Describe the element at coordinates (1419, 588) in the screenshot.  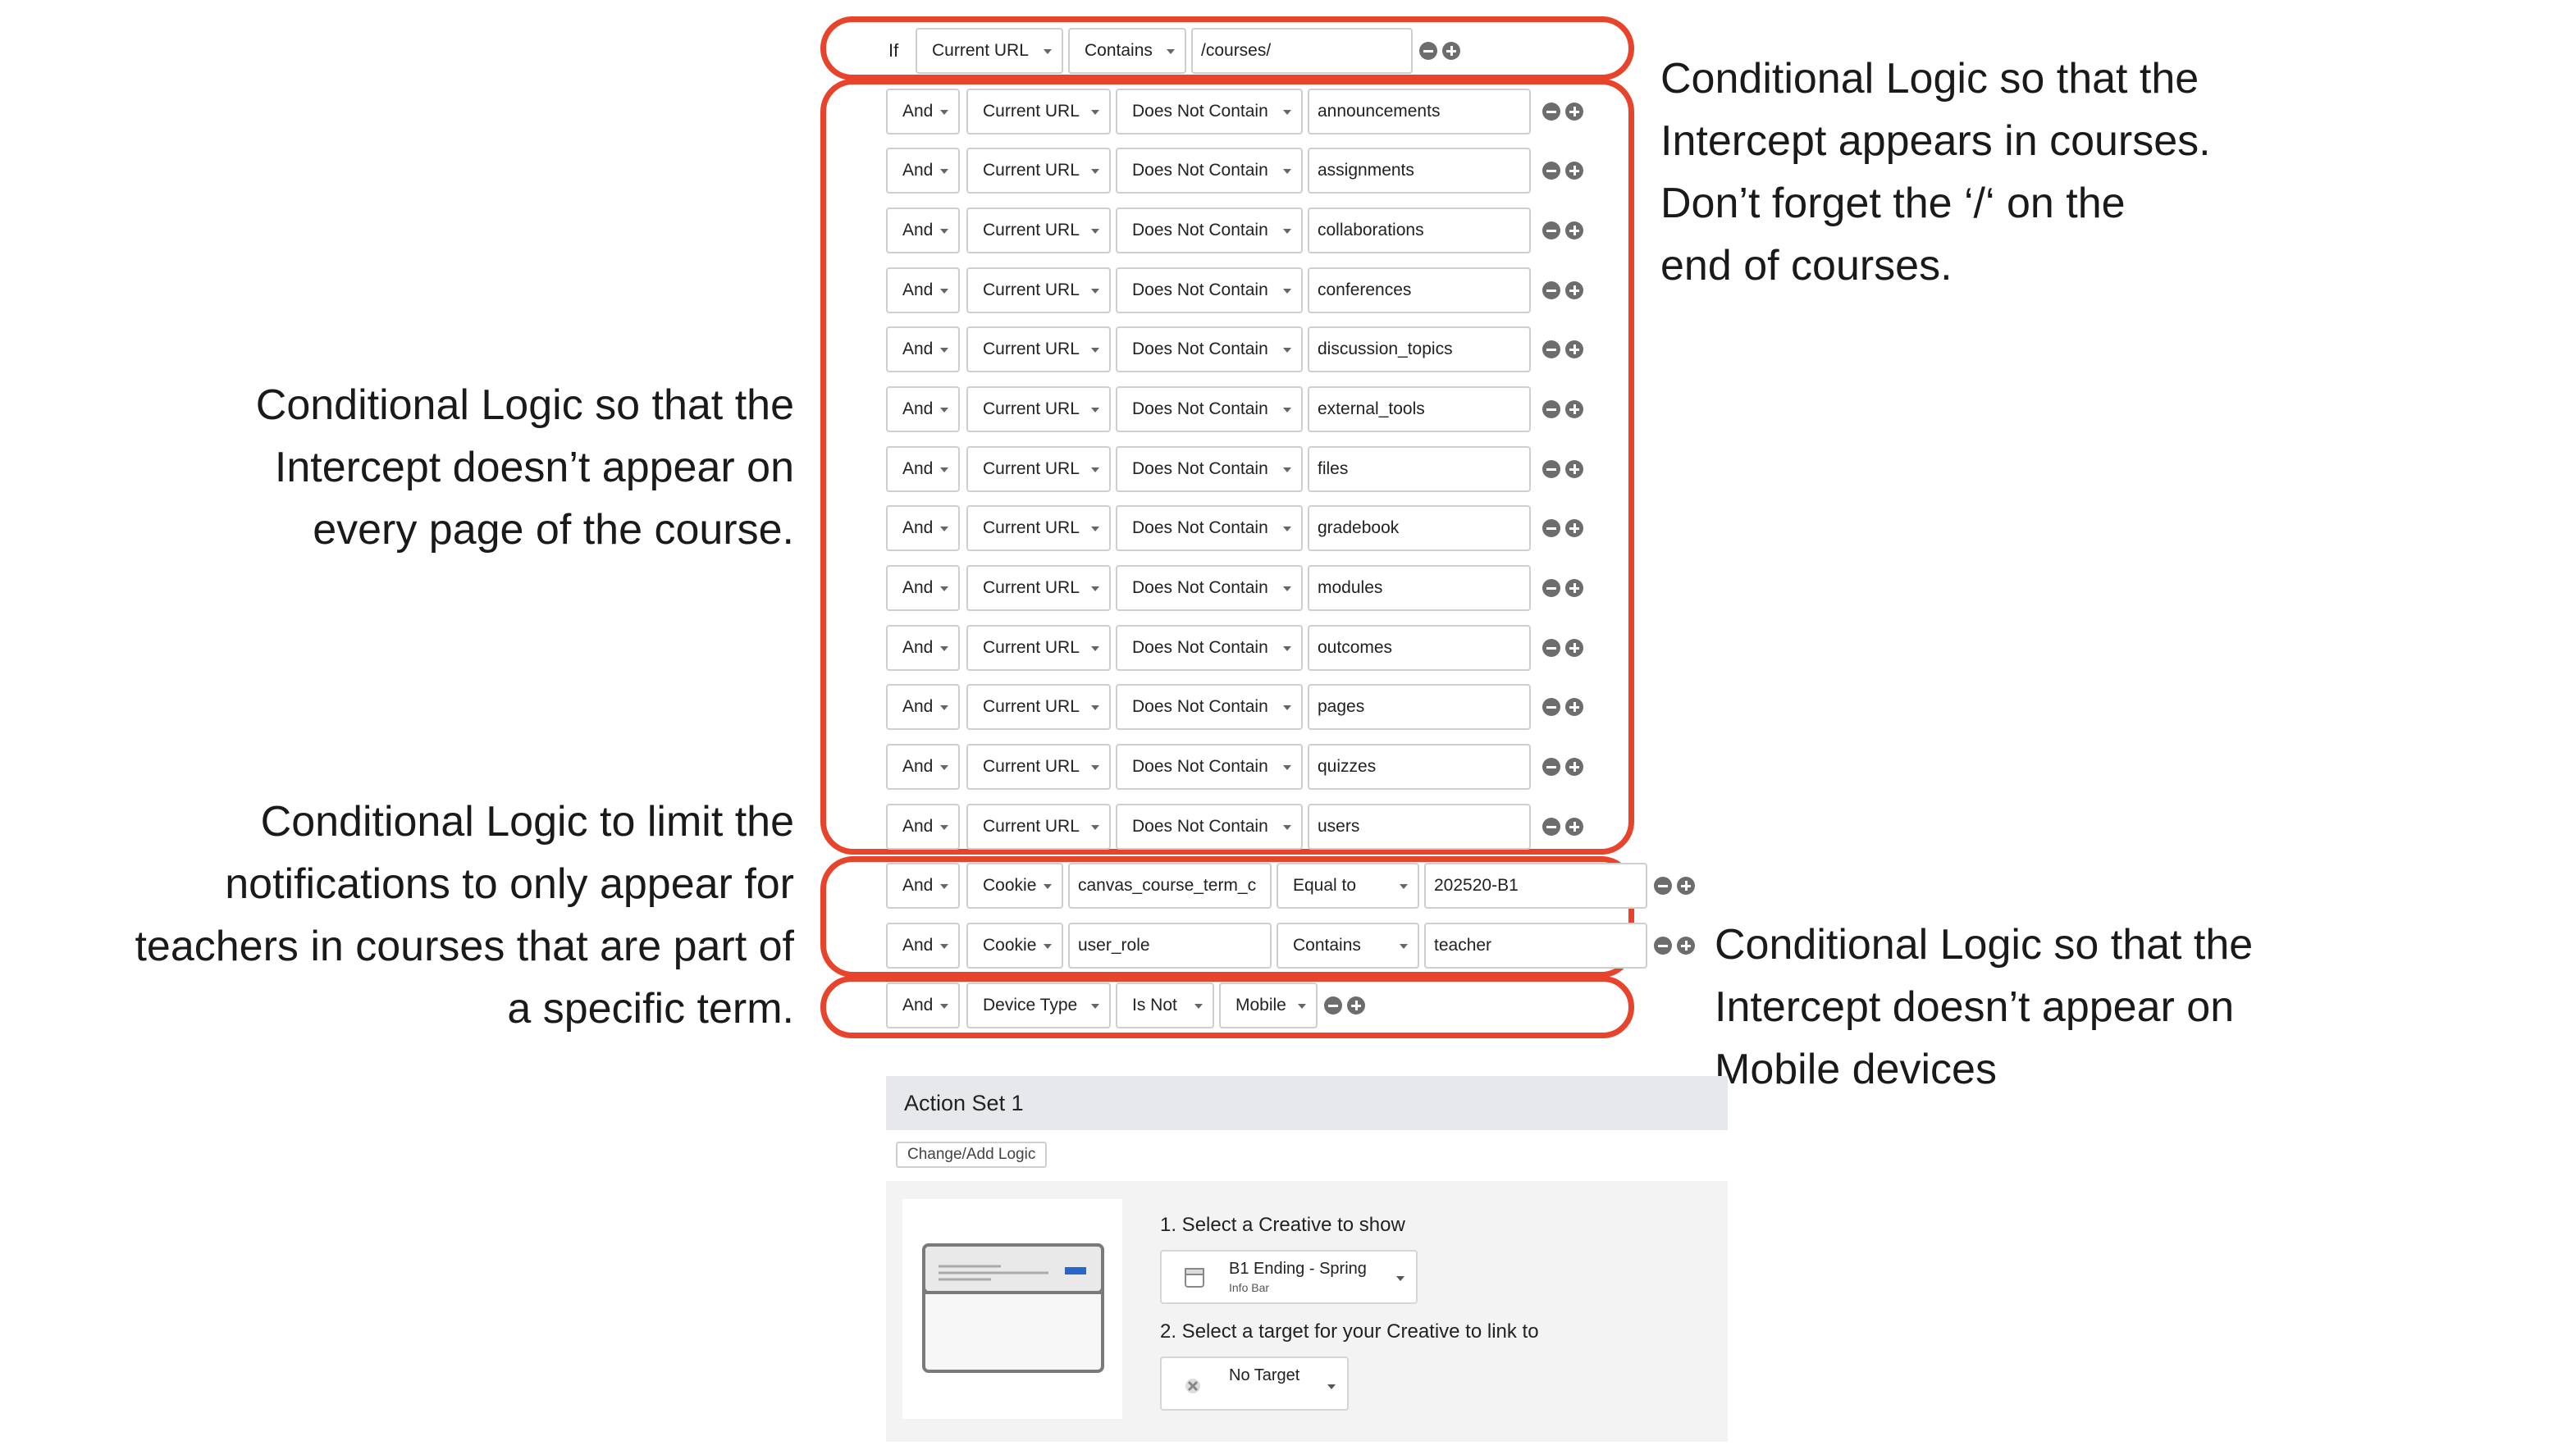
I see `value-input: modules` at that location.